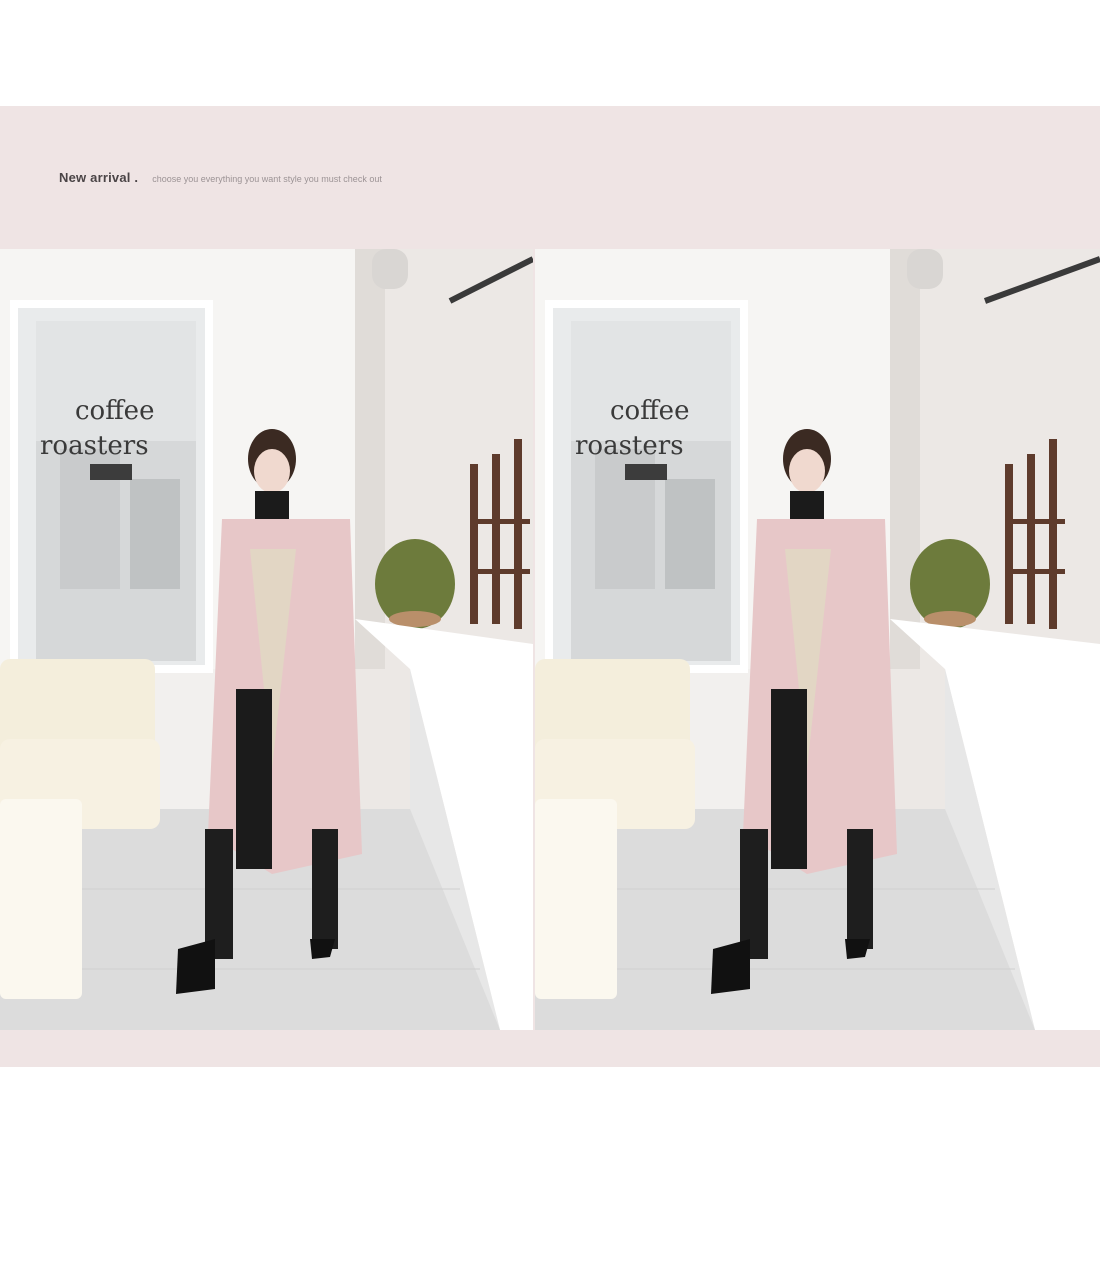 This screenshot has height=1277, width=1100. I want to click on section-title: New arrival ., so click(99, 177).